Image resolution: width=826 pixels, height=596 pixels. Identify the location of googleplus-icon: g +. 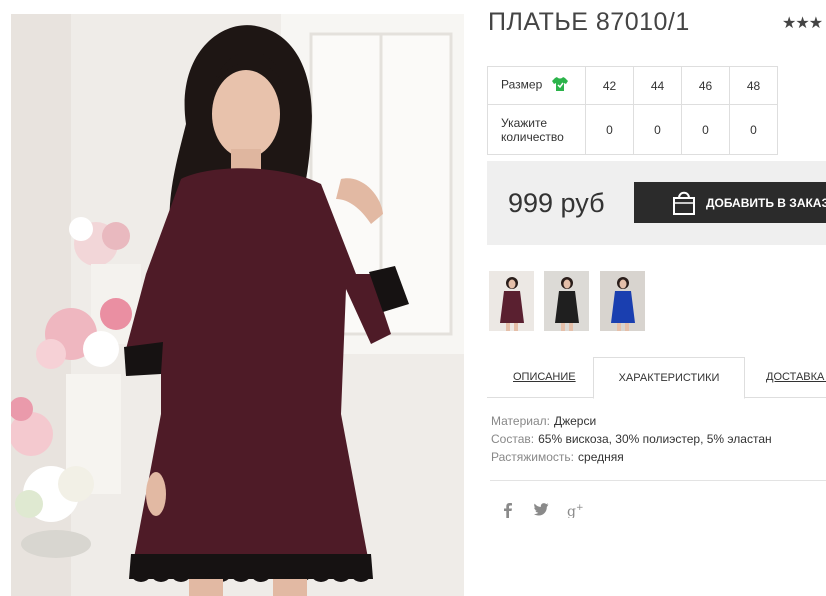
(575, 511).